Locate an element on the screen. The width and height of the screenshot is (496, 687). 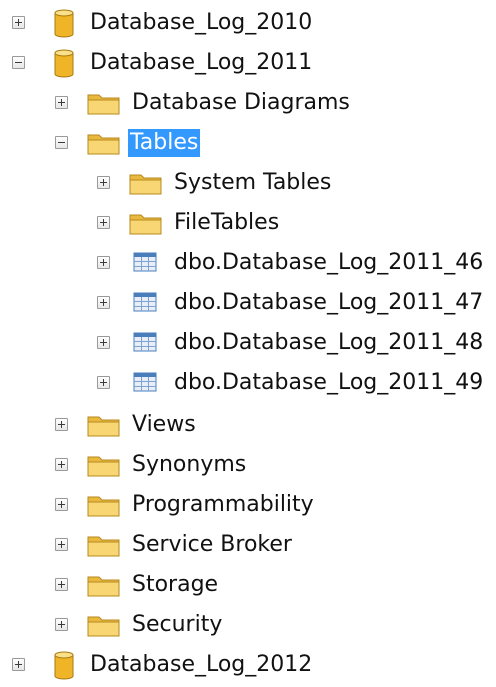
tree-node-security: Security is located at coordinates (248, 625).